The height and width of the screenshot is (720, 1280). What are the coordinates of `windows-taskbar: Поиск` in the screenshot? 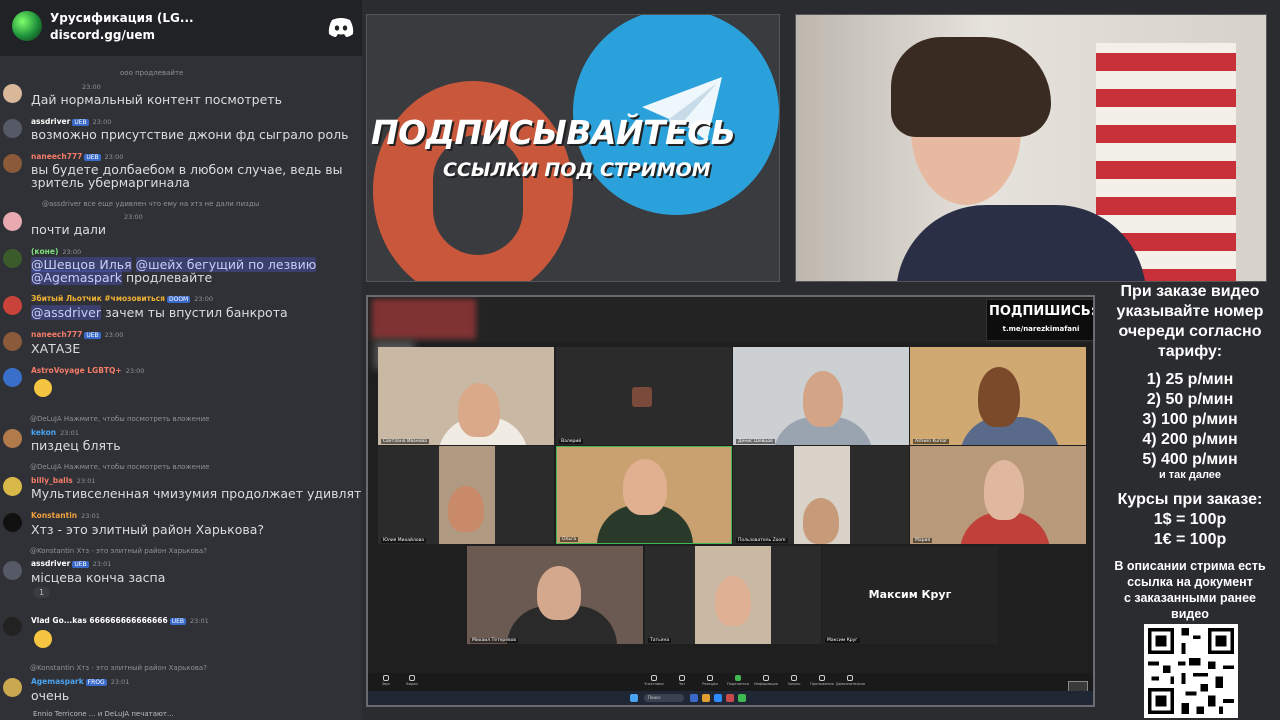 It's located at (730, 698).